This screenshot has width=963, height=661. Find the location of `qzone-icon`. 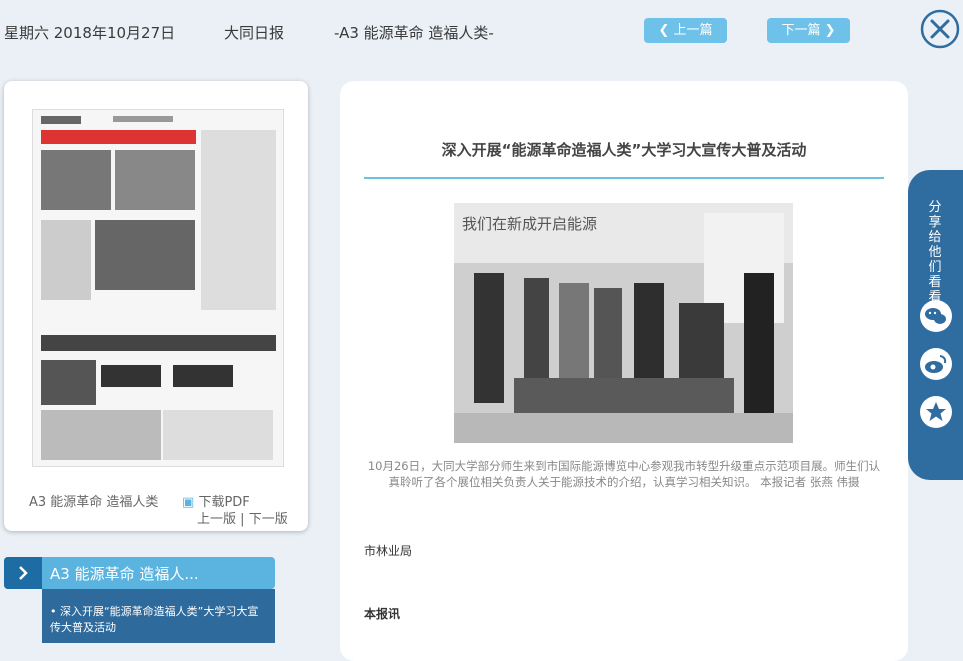

qzone-icon is located at coordinates (936, 411).